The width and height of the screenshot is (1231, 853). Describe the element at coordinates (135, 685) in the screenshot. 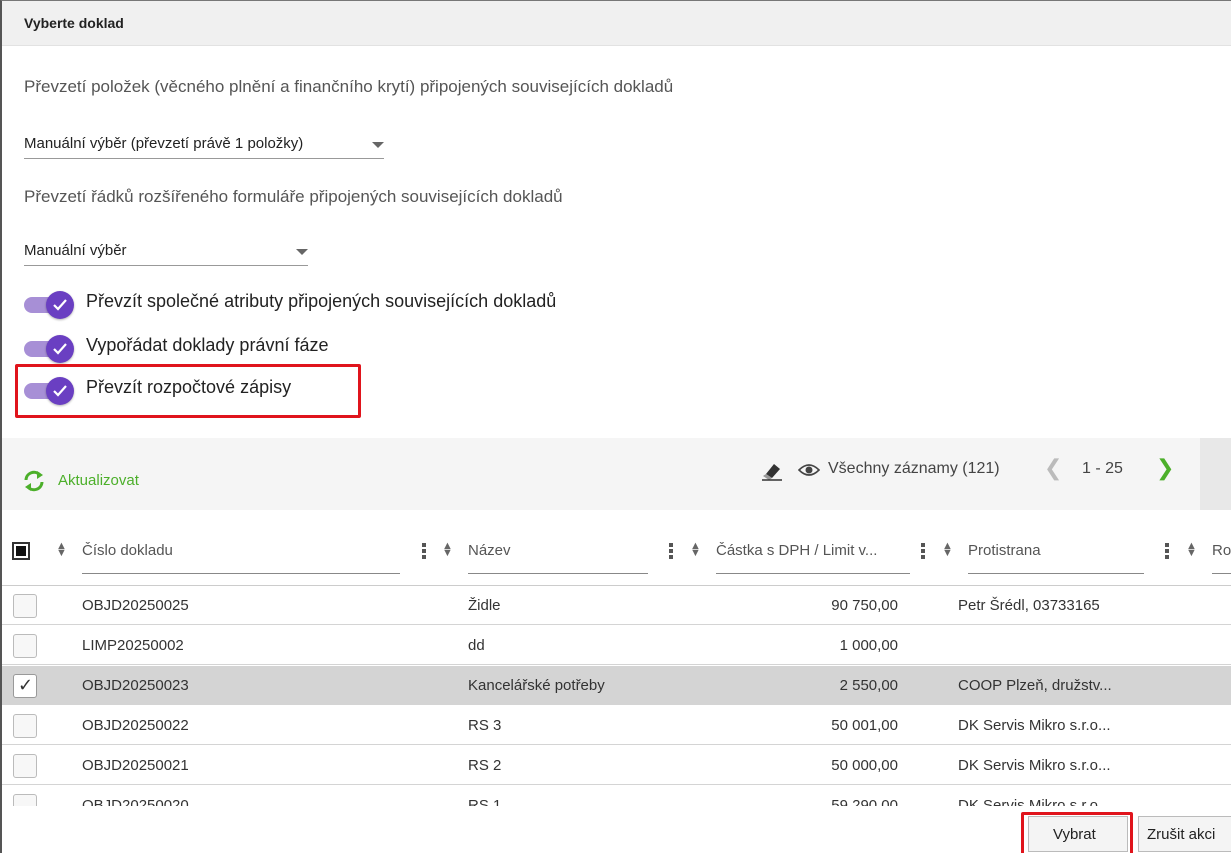

I see `cell-cislo: OBJD20250023` at that location.